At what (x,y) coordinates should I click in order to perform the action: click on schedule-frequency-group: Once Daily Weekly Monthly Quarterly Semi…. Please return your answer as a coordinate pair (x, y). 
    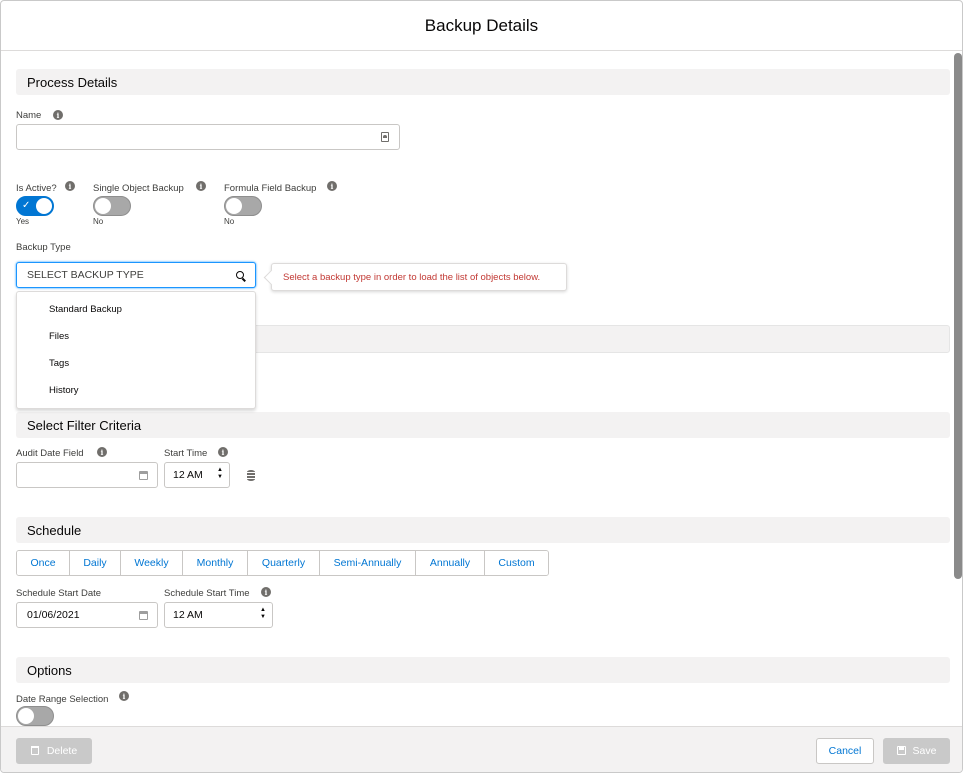
    Looking at the image, I should click on (282, 563).